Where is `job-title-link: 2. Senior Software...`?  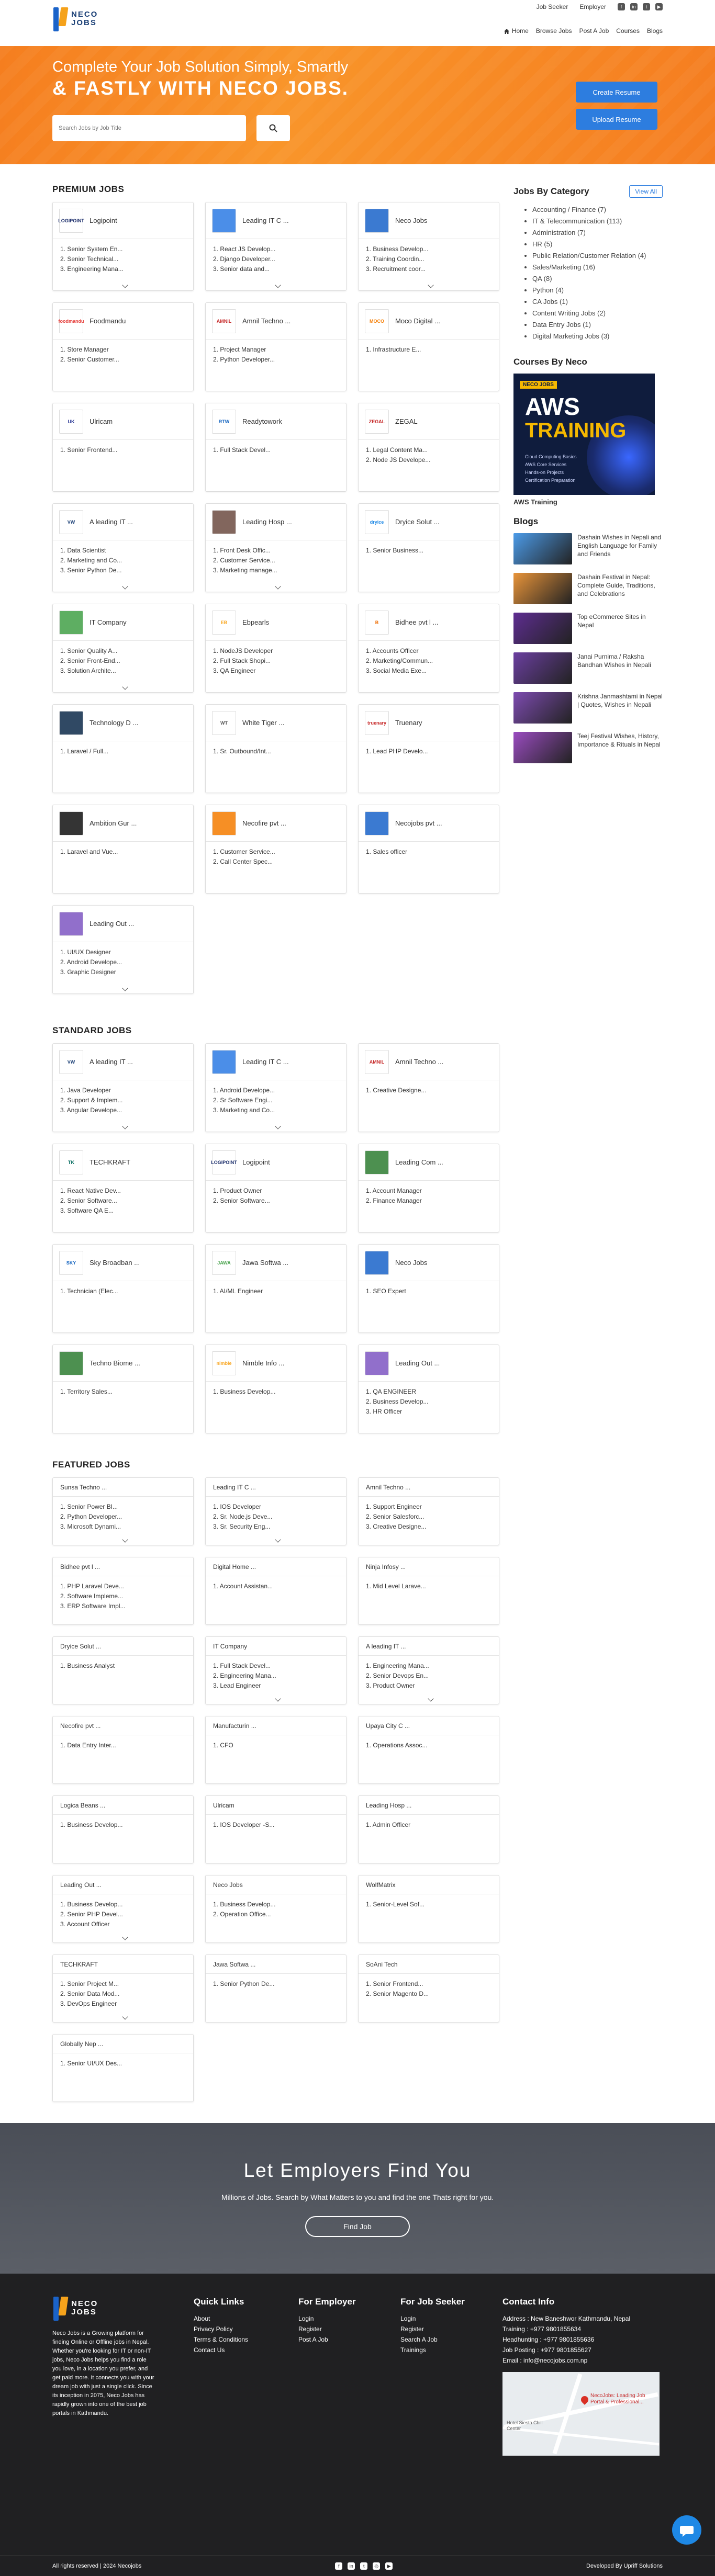
job-title-link: 2. Senior Software... is located at coordinates (276, 1201).